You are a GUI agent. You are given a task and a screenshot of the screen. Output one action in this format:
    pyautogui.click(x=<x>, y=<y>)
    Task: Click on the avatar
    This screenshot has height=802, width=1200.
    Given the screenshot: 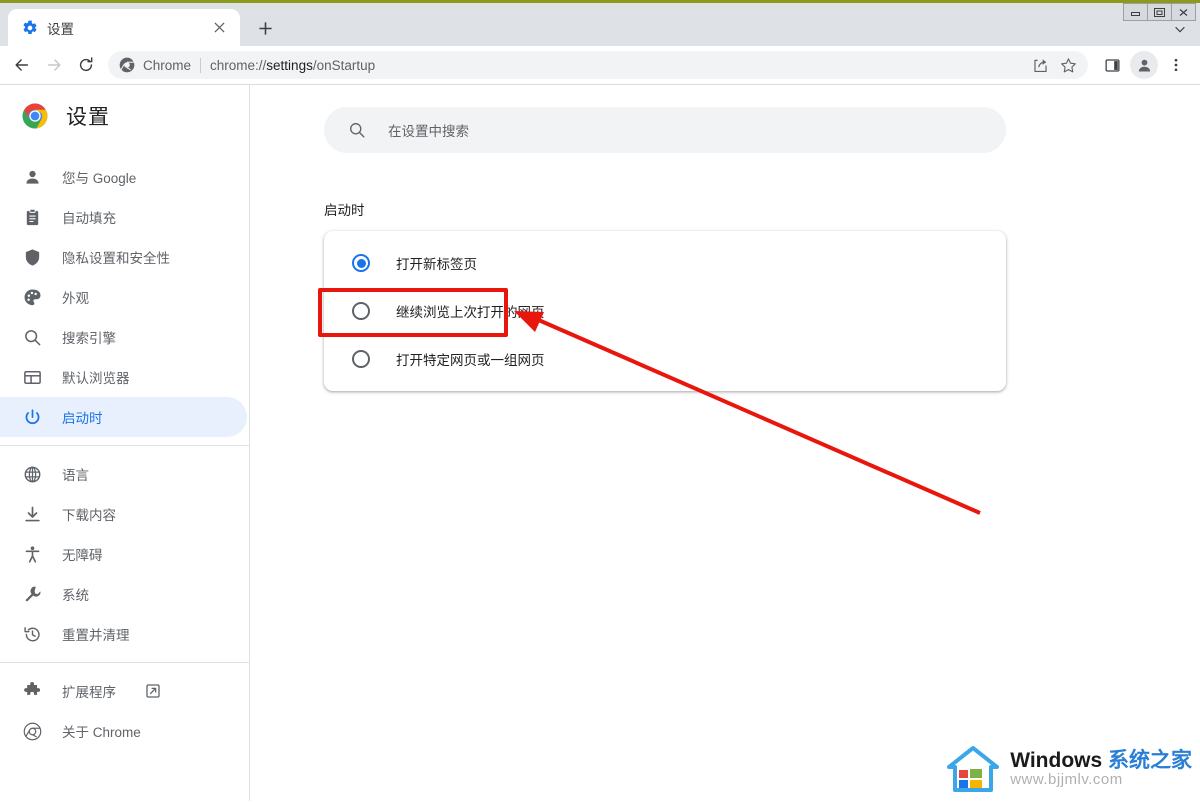 What is the action you would take?
    pyautogui.click(x=1144, y=65)
    